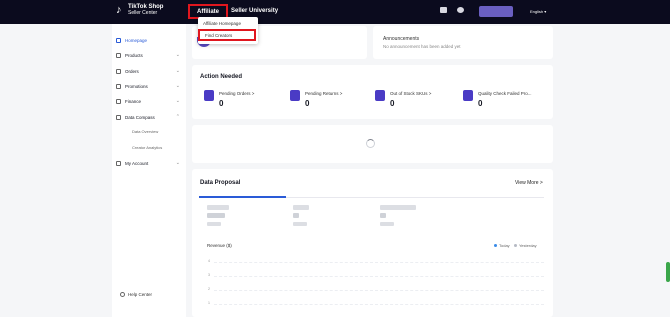 The width and height of the screenshot is (670, 317). What do you see at coordinates (219, 245) in the screenshot?
I see `revenue-chart-label: Revenue ($)` at bounding box center [219, 245].